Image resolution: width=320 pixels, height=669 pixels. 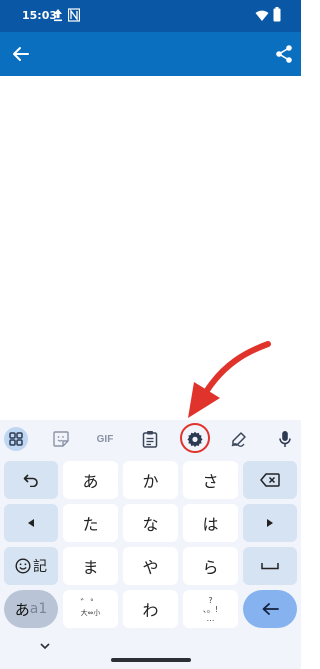 I want to click on mode-kana-label: あ, so click(x=22, y=609).